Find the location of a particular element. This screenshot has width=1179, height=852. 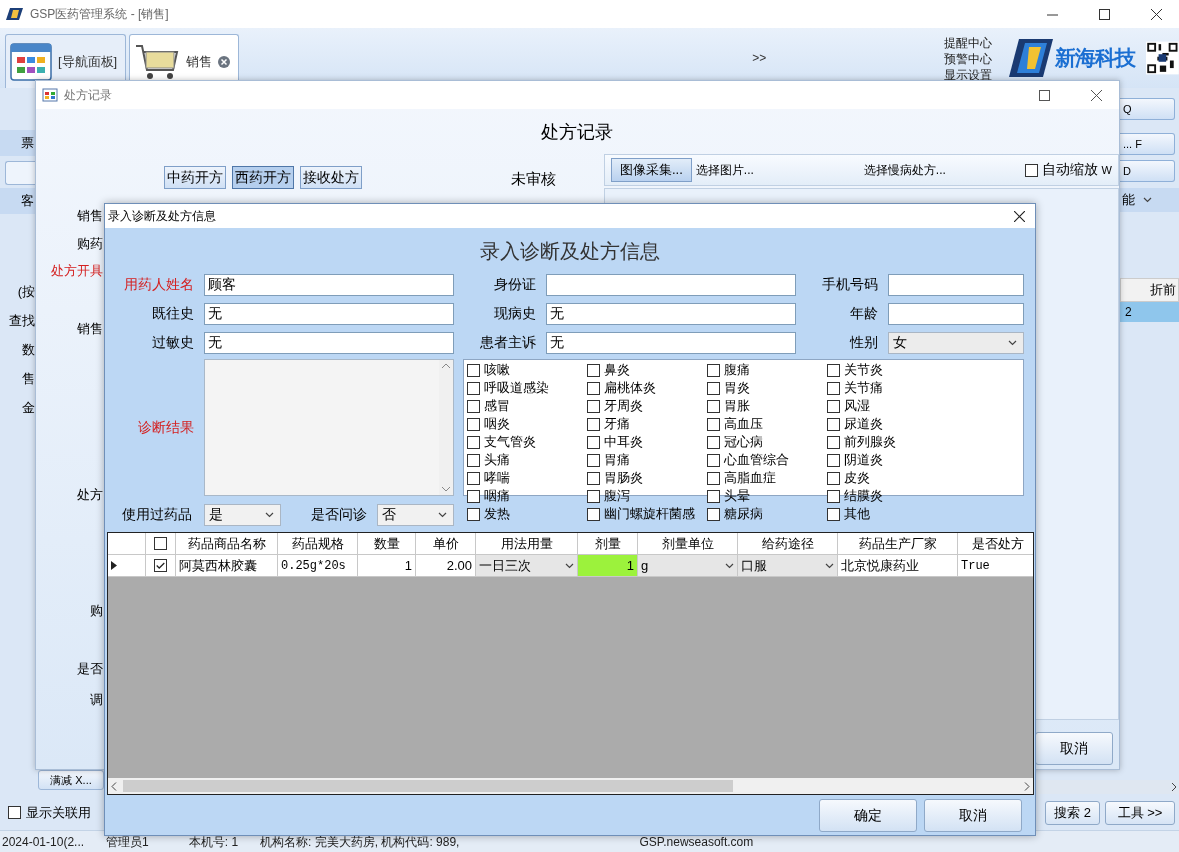

toolbar-button: Q is located at coordinates (1147, 109).